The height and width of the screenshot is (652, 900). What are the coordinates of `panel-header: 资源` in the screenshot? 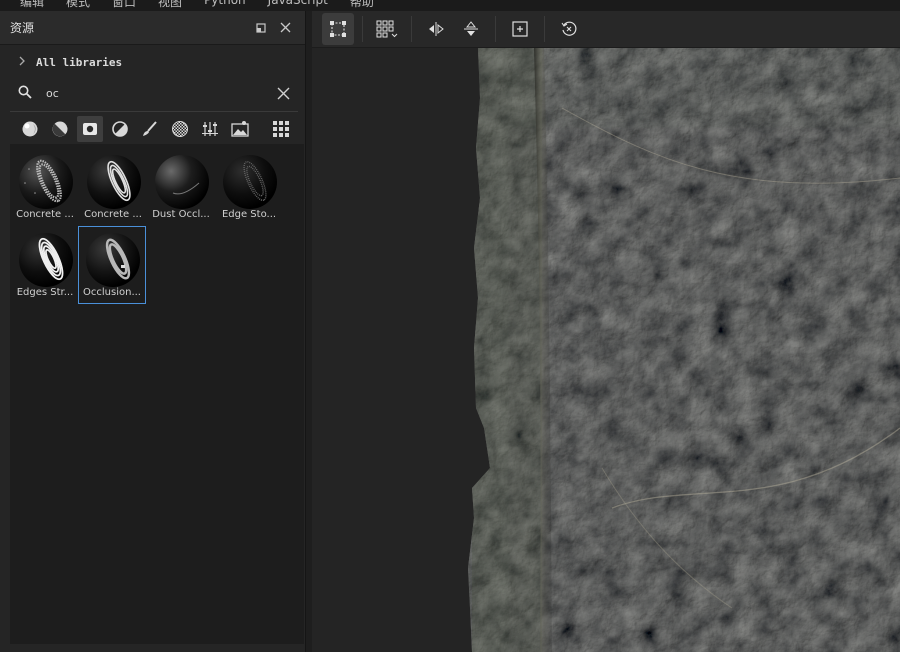 It's located at (152, 28).